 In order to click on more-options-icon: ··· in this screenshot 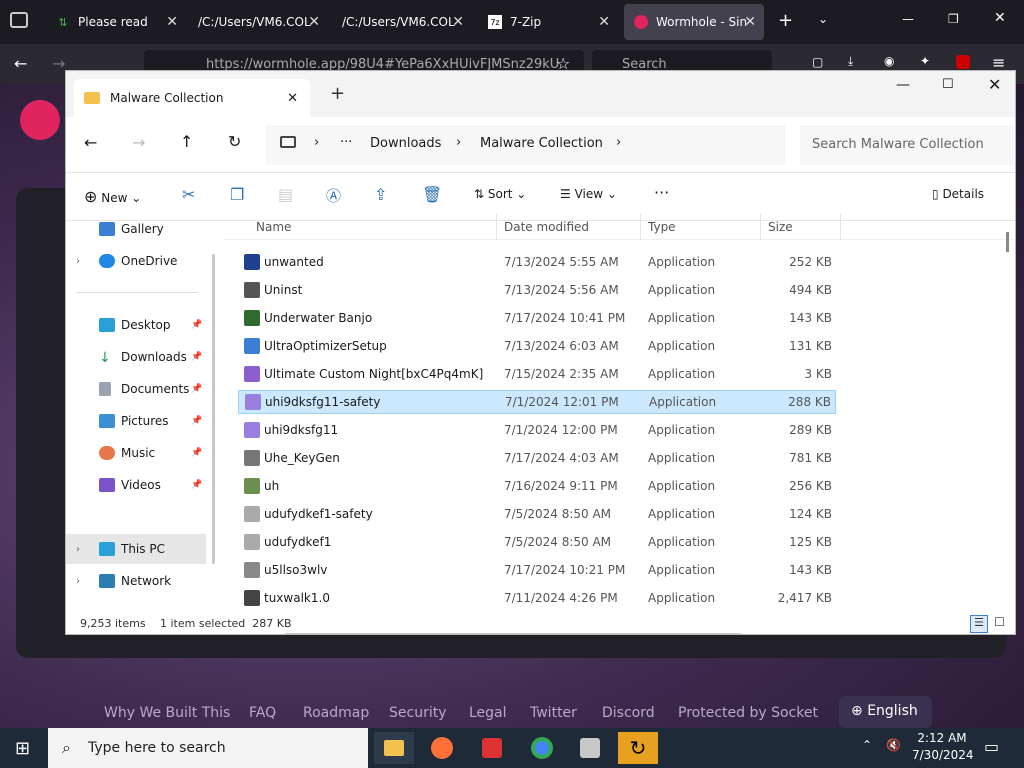, I will do `click(661, 192)`.